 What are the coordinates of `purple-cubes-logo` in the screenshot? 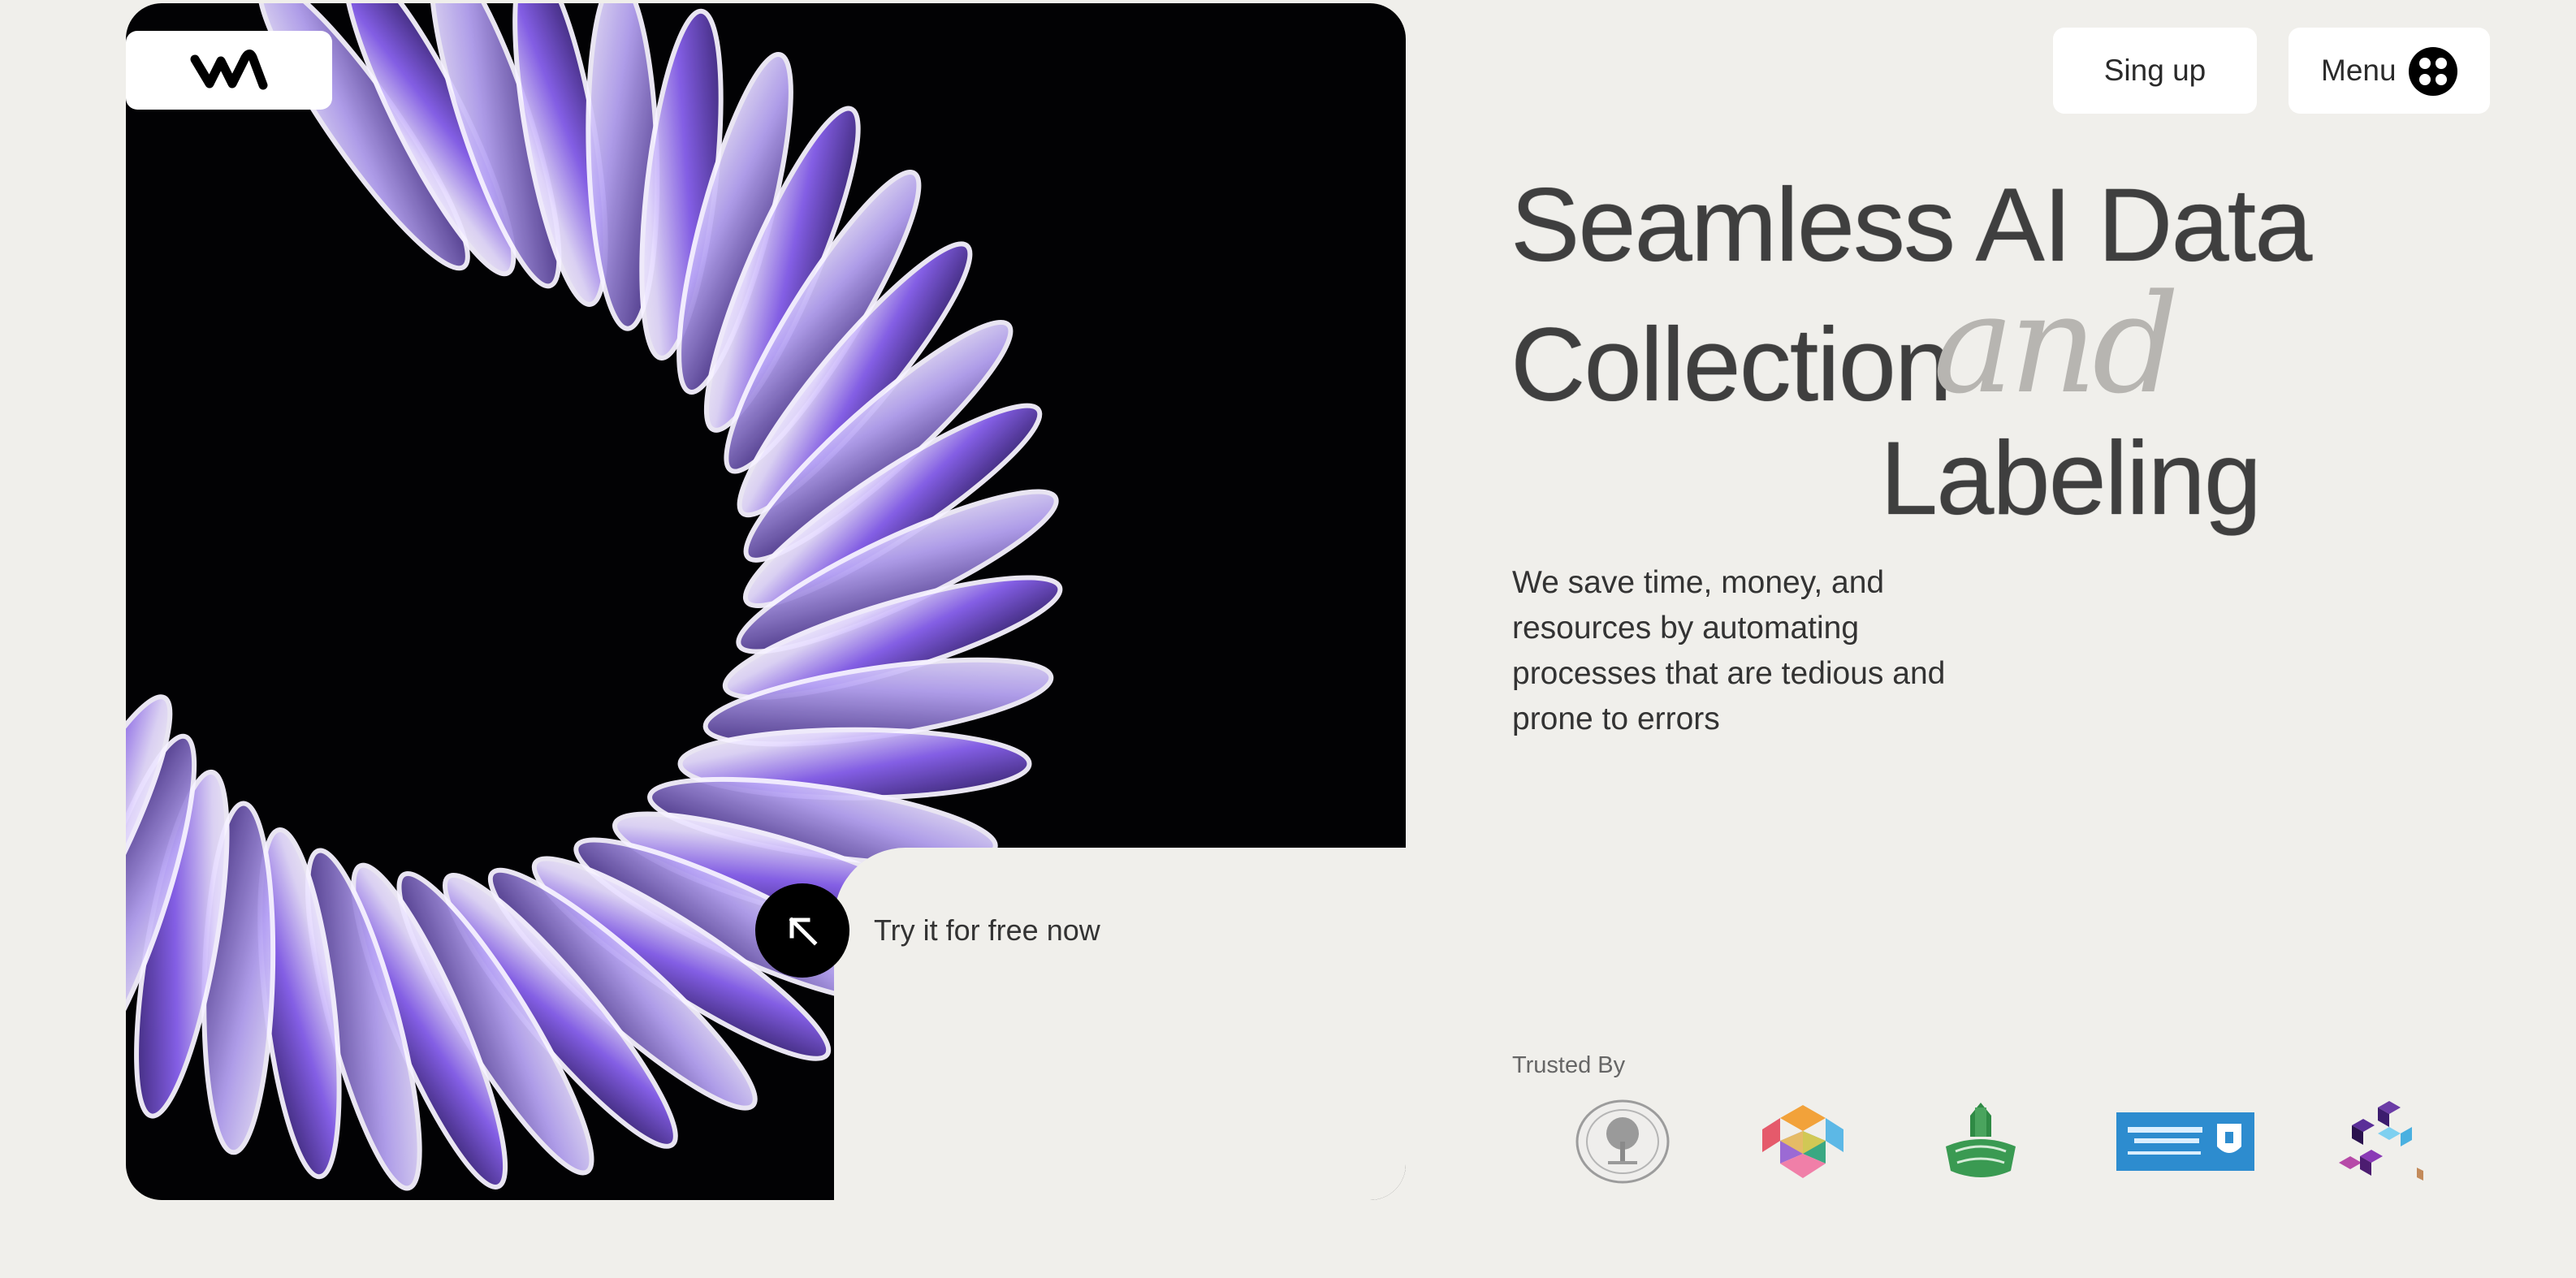 It's located at (2384, 1142).